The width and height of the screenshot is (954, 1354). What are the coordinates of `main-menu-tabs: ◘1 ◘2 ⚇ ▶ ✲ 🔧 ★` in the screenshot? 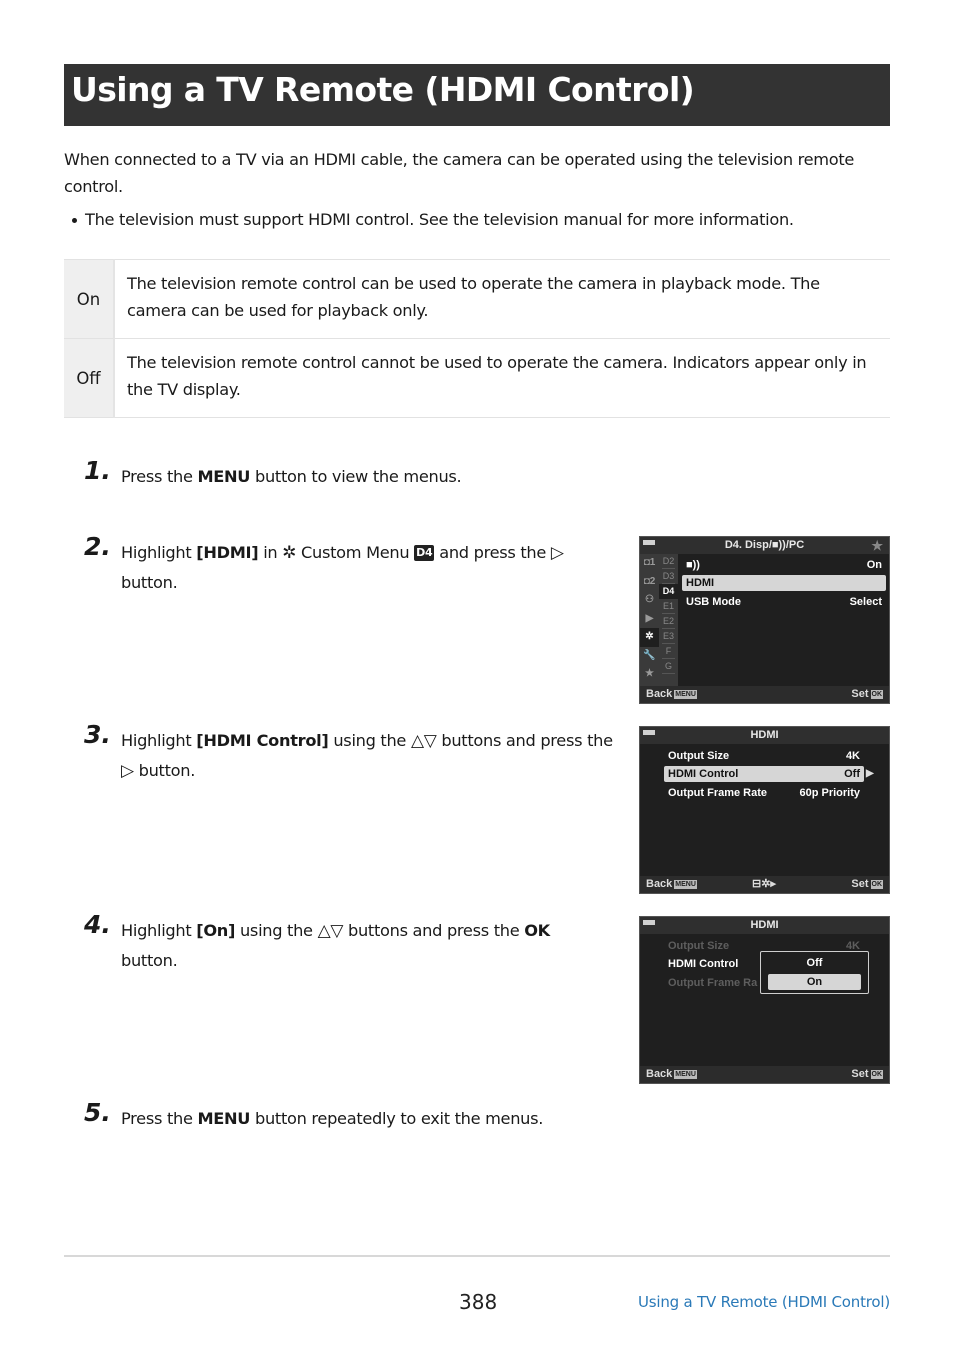 It's located at (649, 621).